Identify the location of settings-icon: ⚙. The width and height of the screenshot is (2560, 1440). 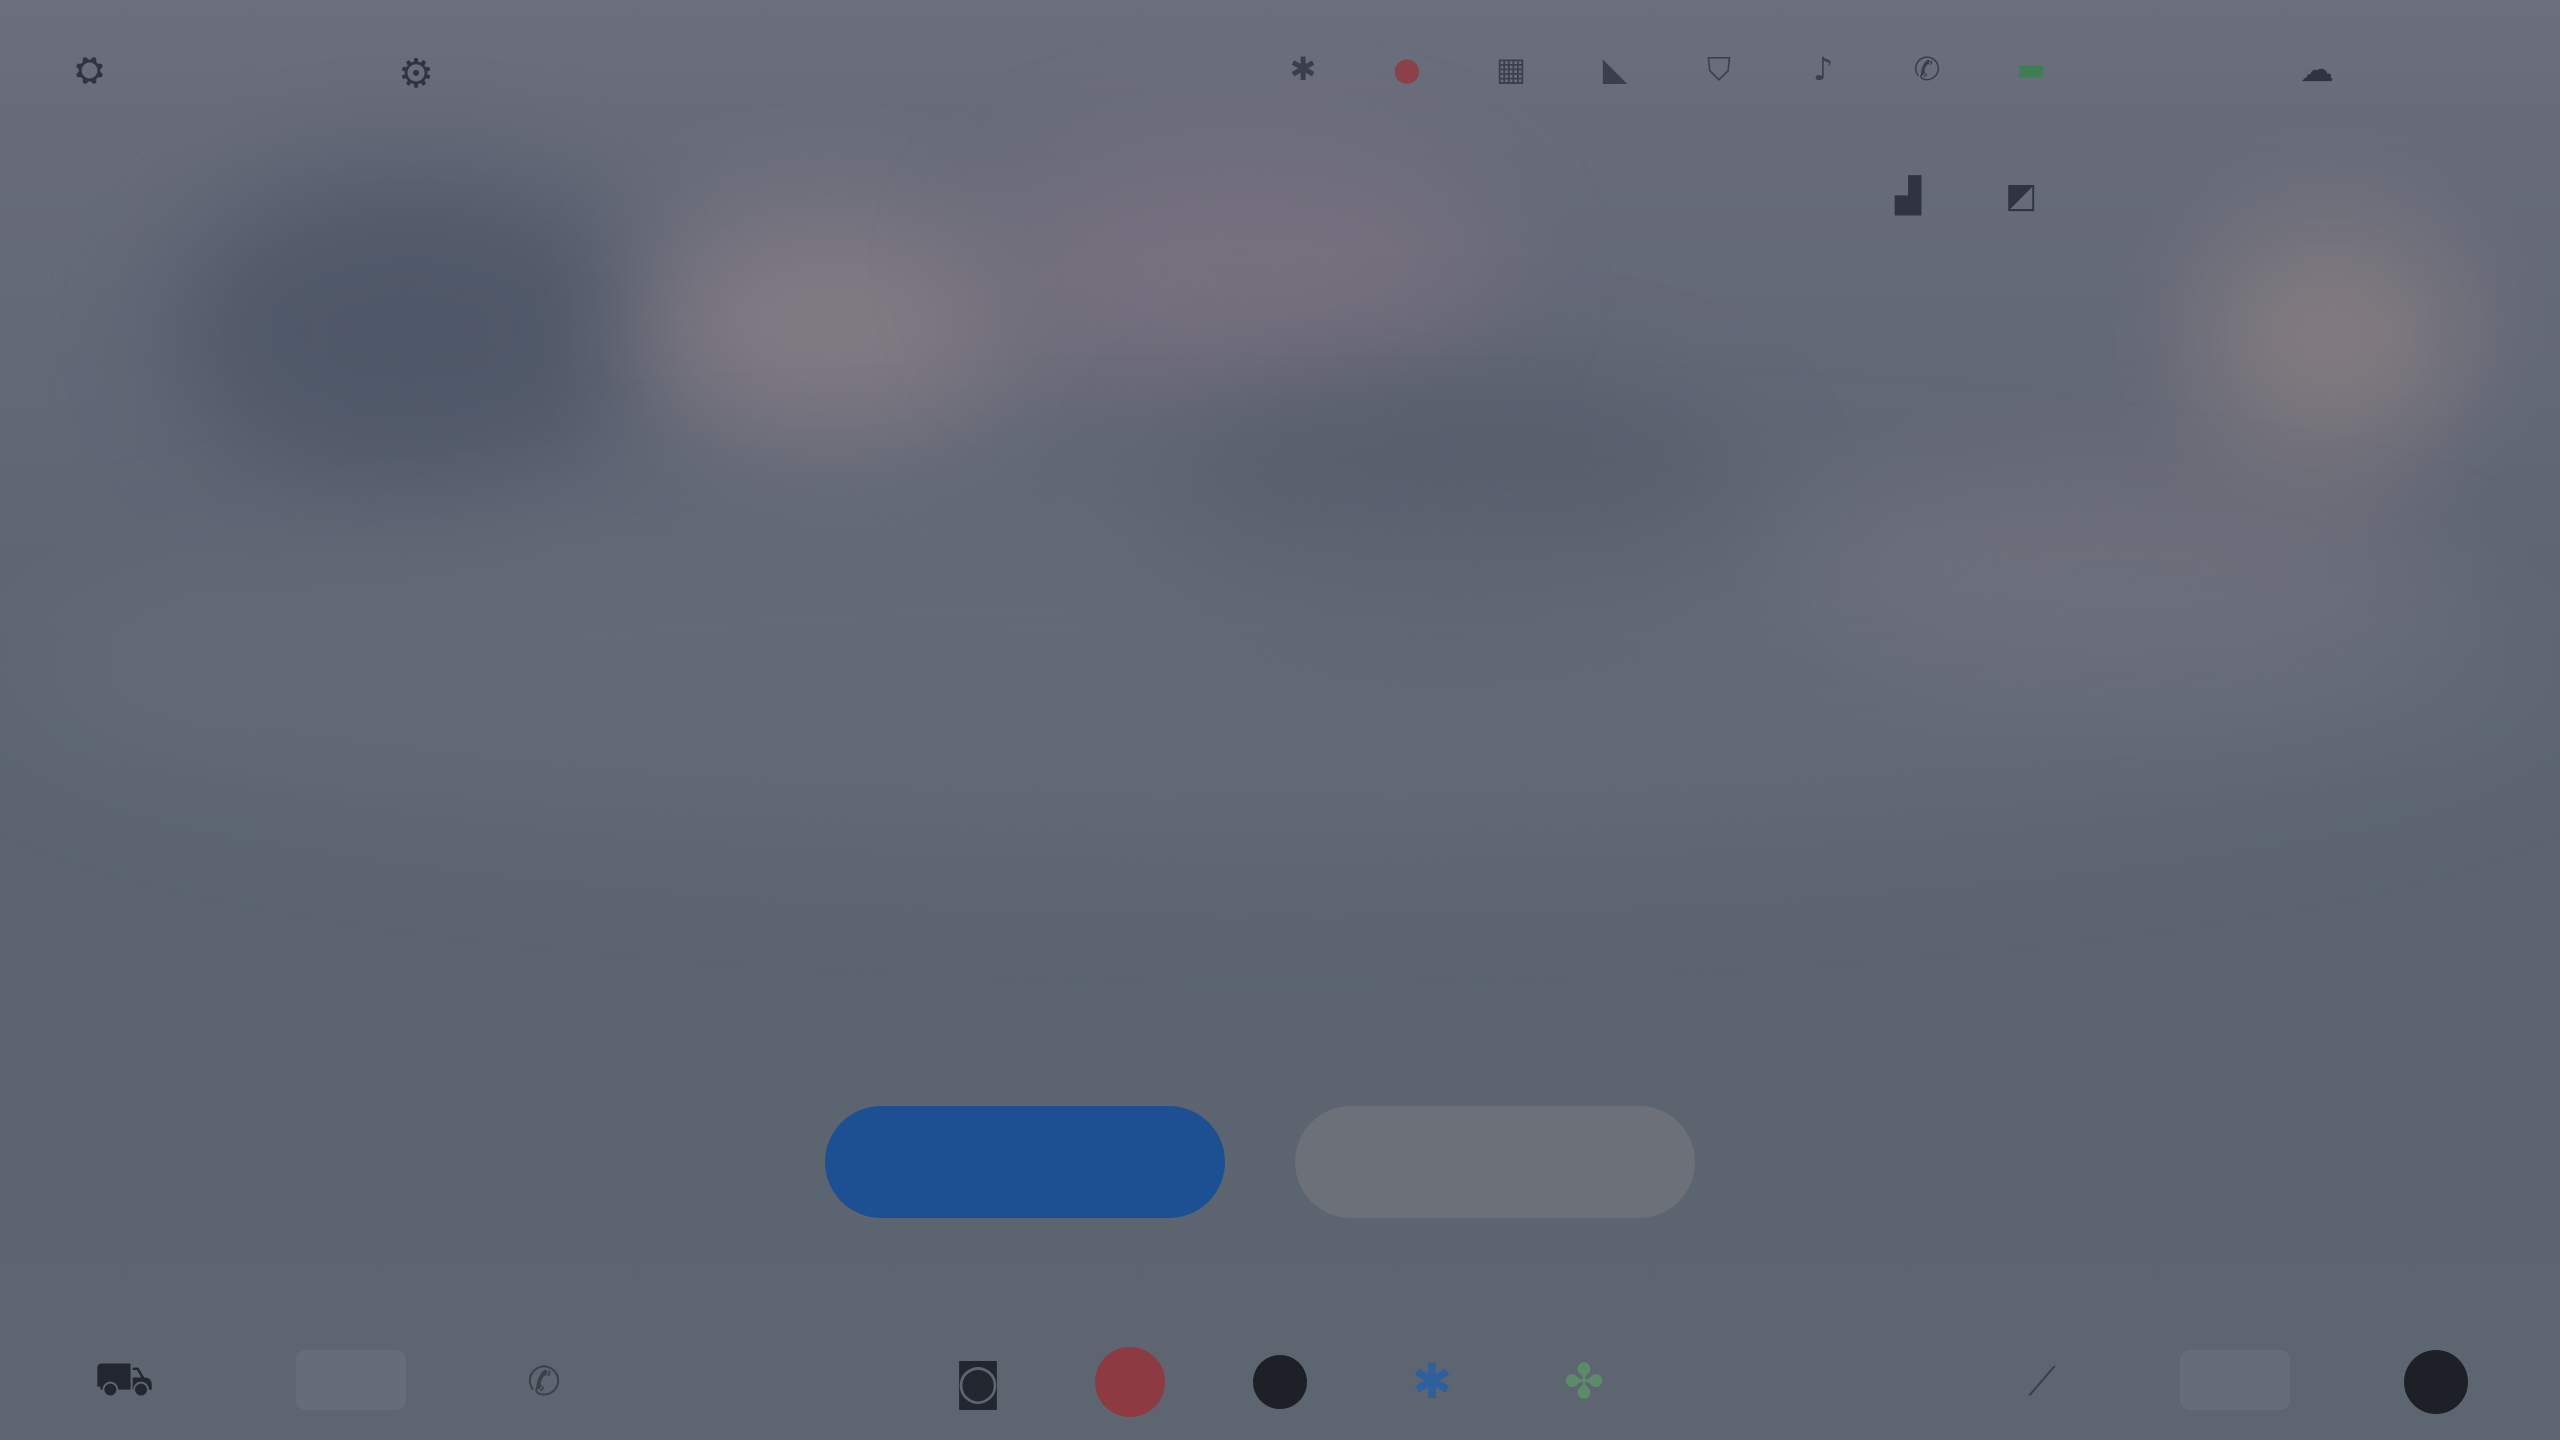
(416, 74).